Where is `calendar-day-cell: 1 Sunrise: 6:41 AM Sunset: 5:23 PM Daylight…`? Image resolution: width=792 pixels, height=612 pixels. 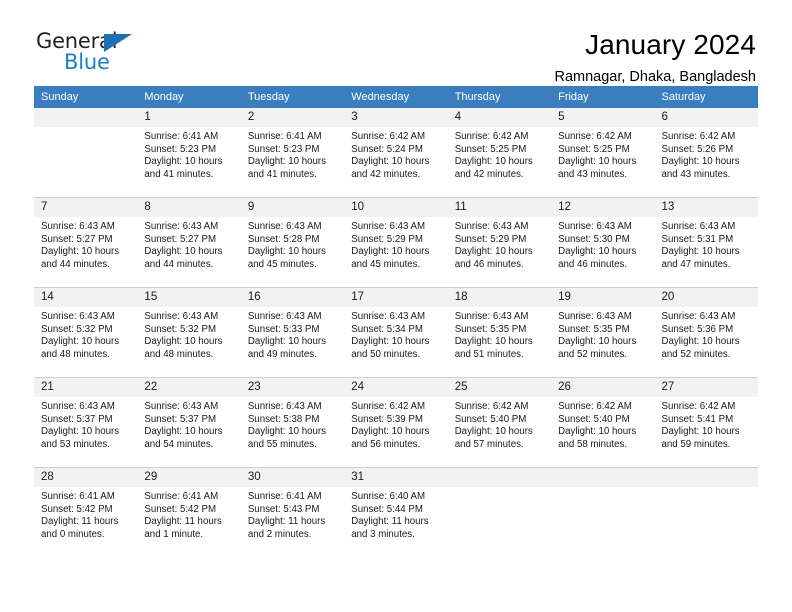
calendar-day-cell: 1 Sunrise: 6:41 AM Sunset: 5:23 PM Daylight… is located at coordinates (189, 153).